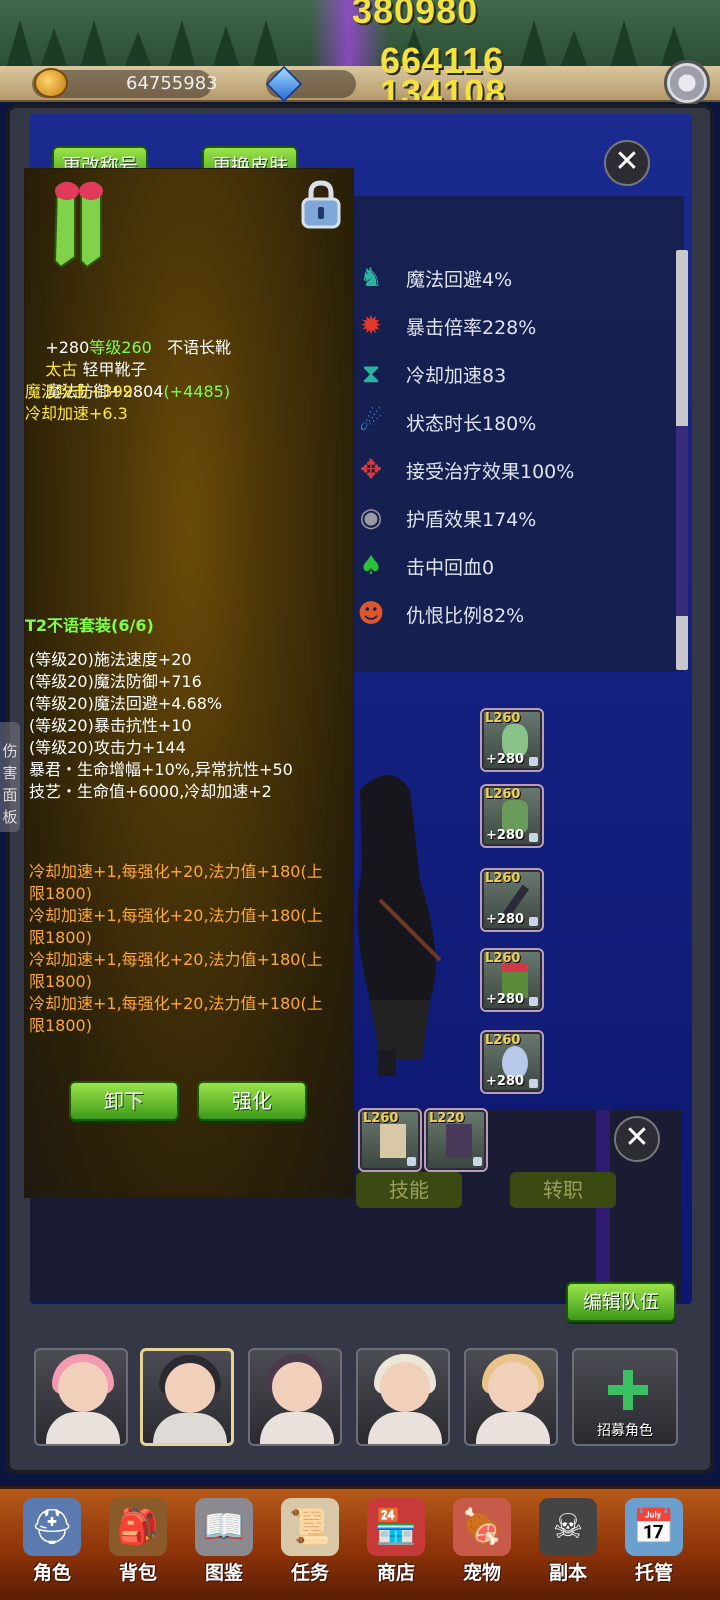  I want to click on recruit-label: 招募角色, so click(625, 1431).